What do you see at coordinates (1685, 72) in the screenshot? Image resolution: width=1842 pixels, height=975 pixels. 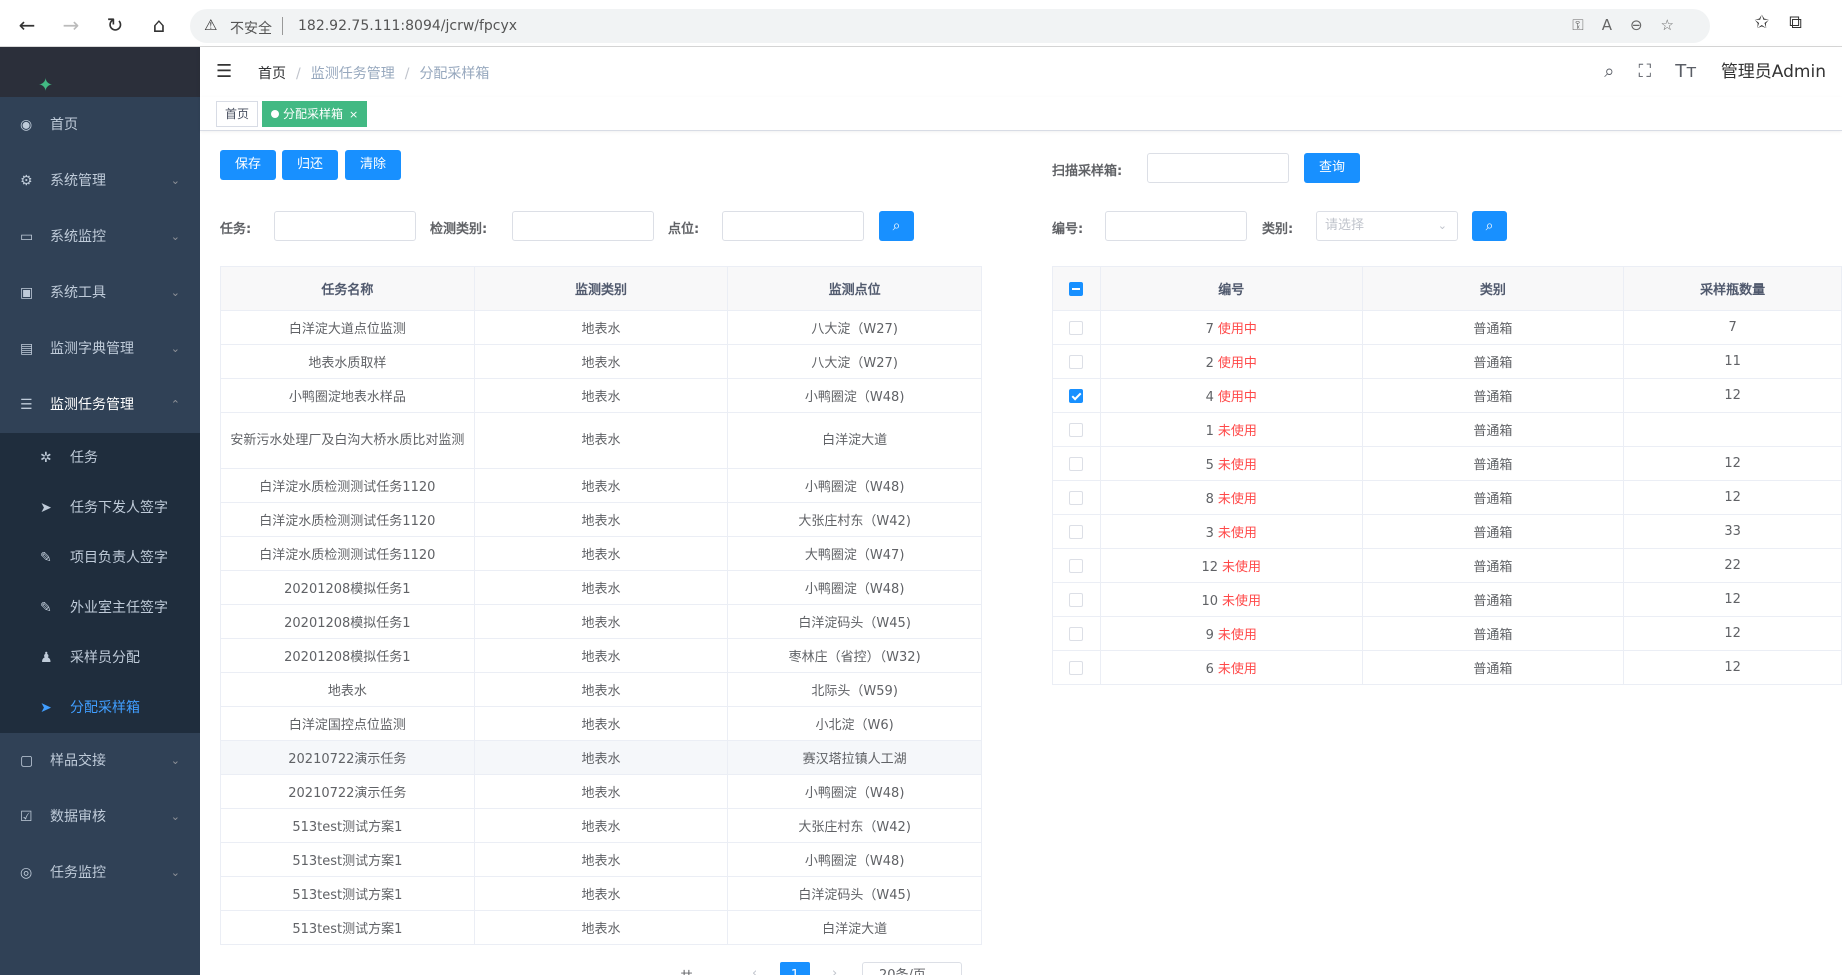 I see `font-size-icon: Tт` at bounding box center [1685, 72].